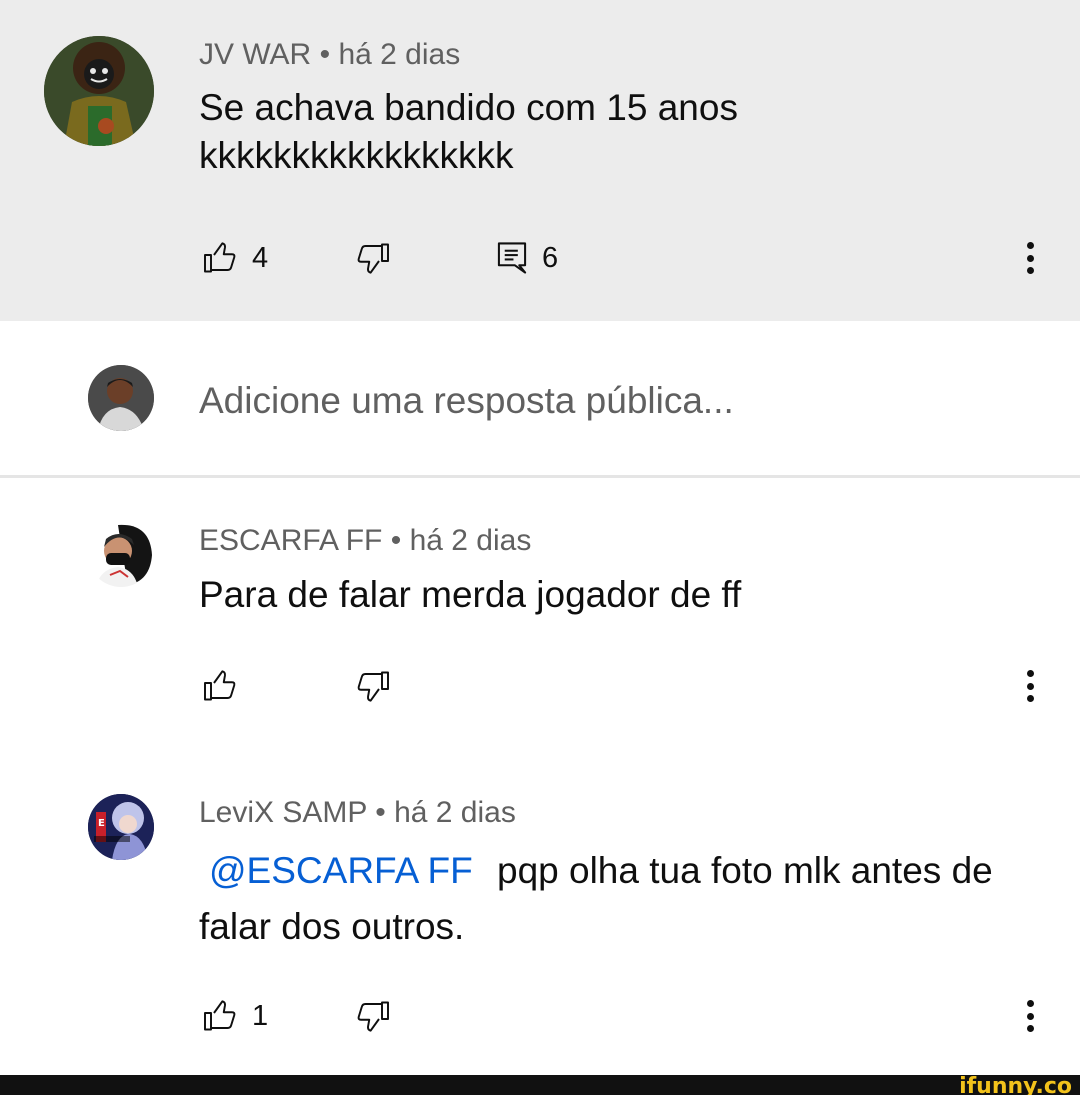  What do you see at coordinates (1015, 1084) in the screenshot?
I see `ifunny-watermark: ifunny.co` at bounding box center [1015, 1084].